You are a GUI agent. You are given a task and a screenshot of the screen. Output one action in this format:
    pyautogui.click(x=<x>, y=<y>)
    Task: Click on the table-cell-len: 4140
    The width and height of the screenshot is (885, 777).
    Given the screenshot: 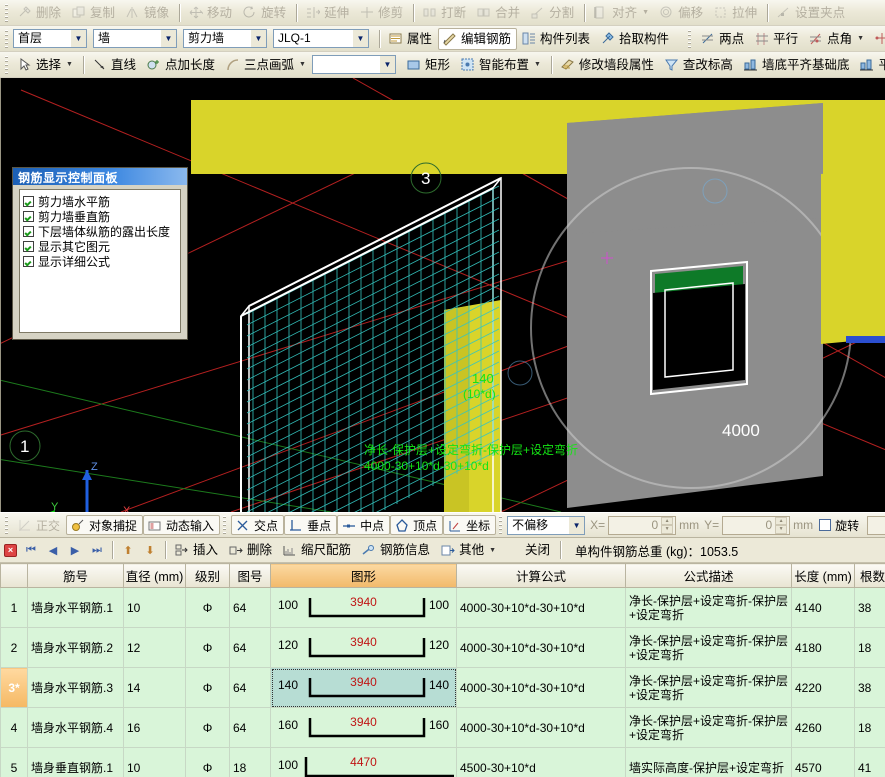 What is the action you would take?
    pyautogui.click(x=823, y=607)
    